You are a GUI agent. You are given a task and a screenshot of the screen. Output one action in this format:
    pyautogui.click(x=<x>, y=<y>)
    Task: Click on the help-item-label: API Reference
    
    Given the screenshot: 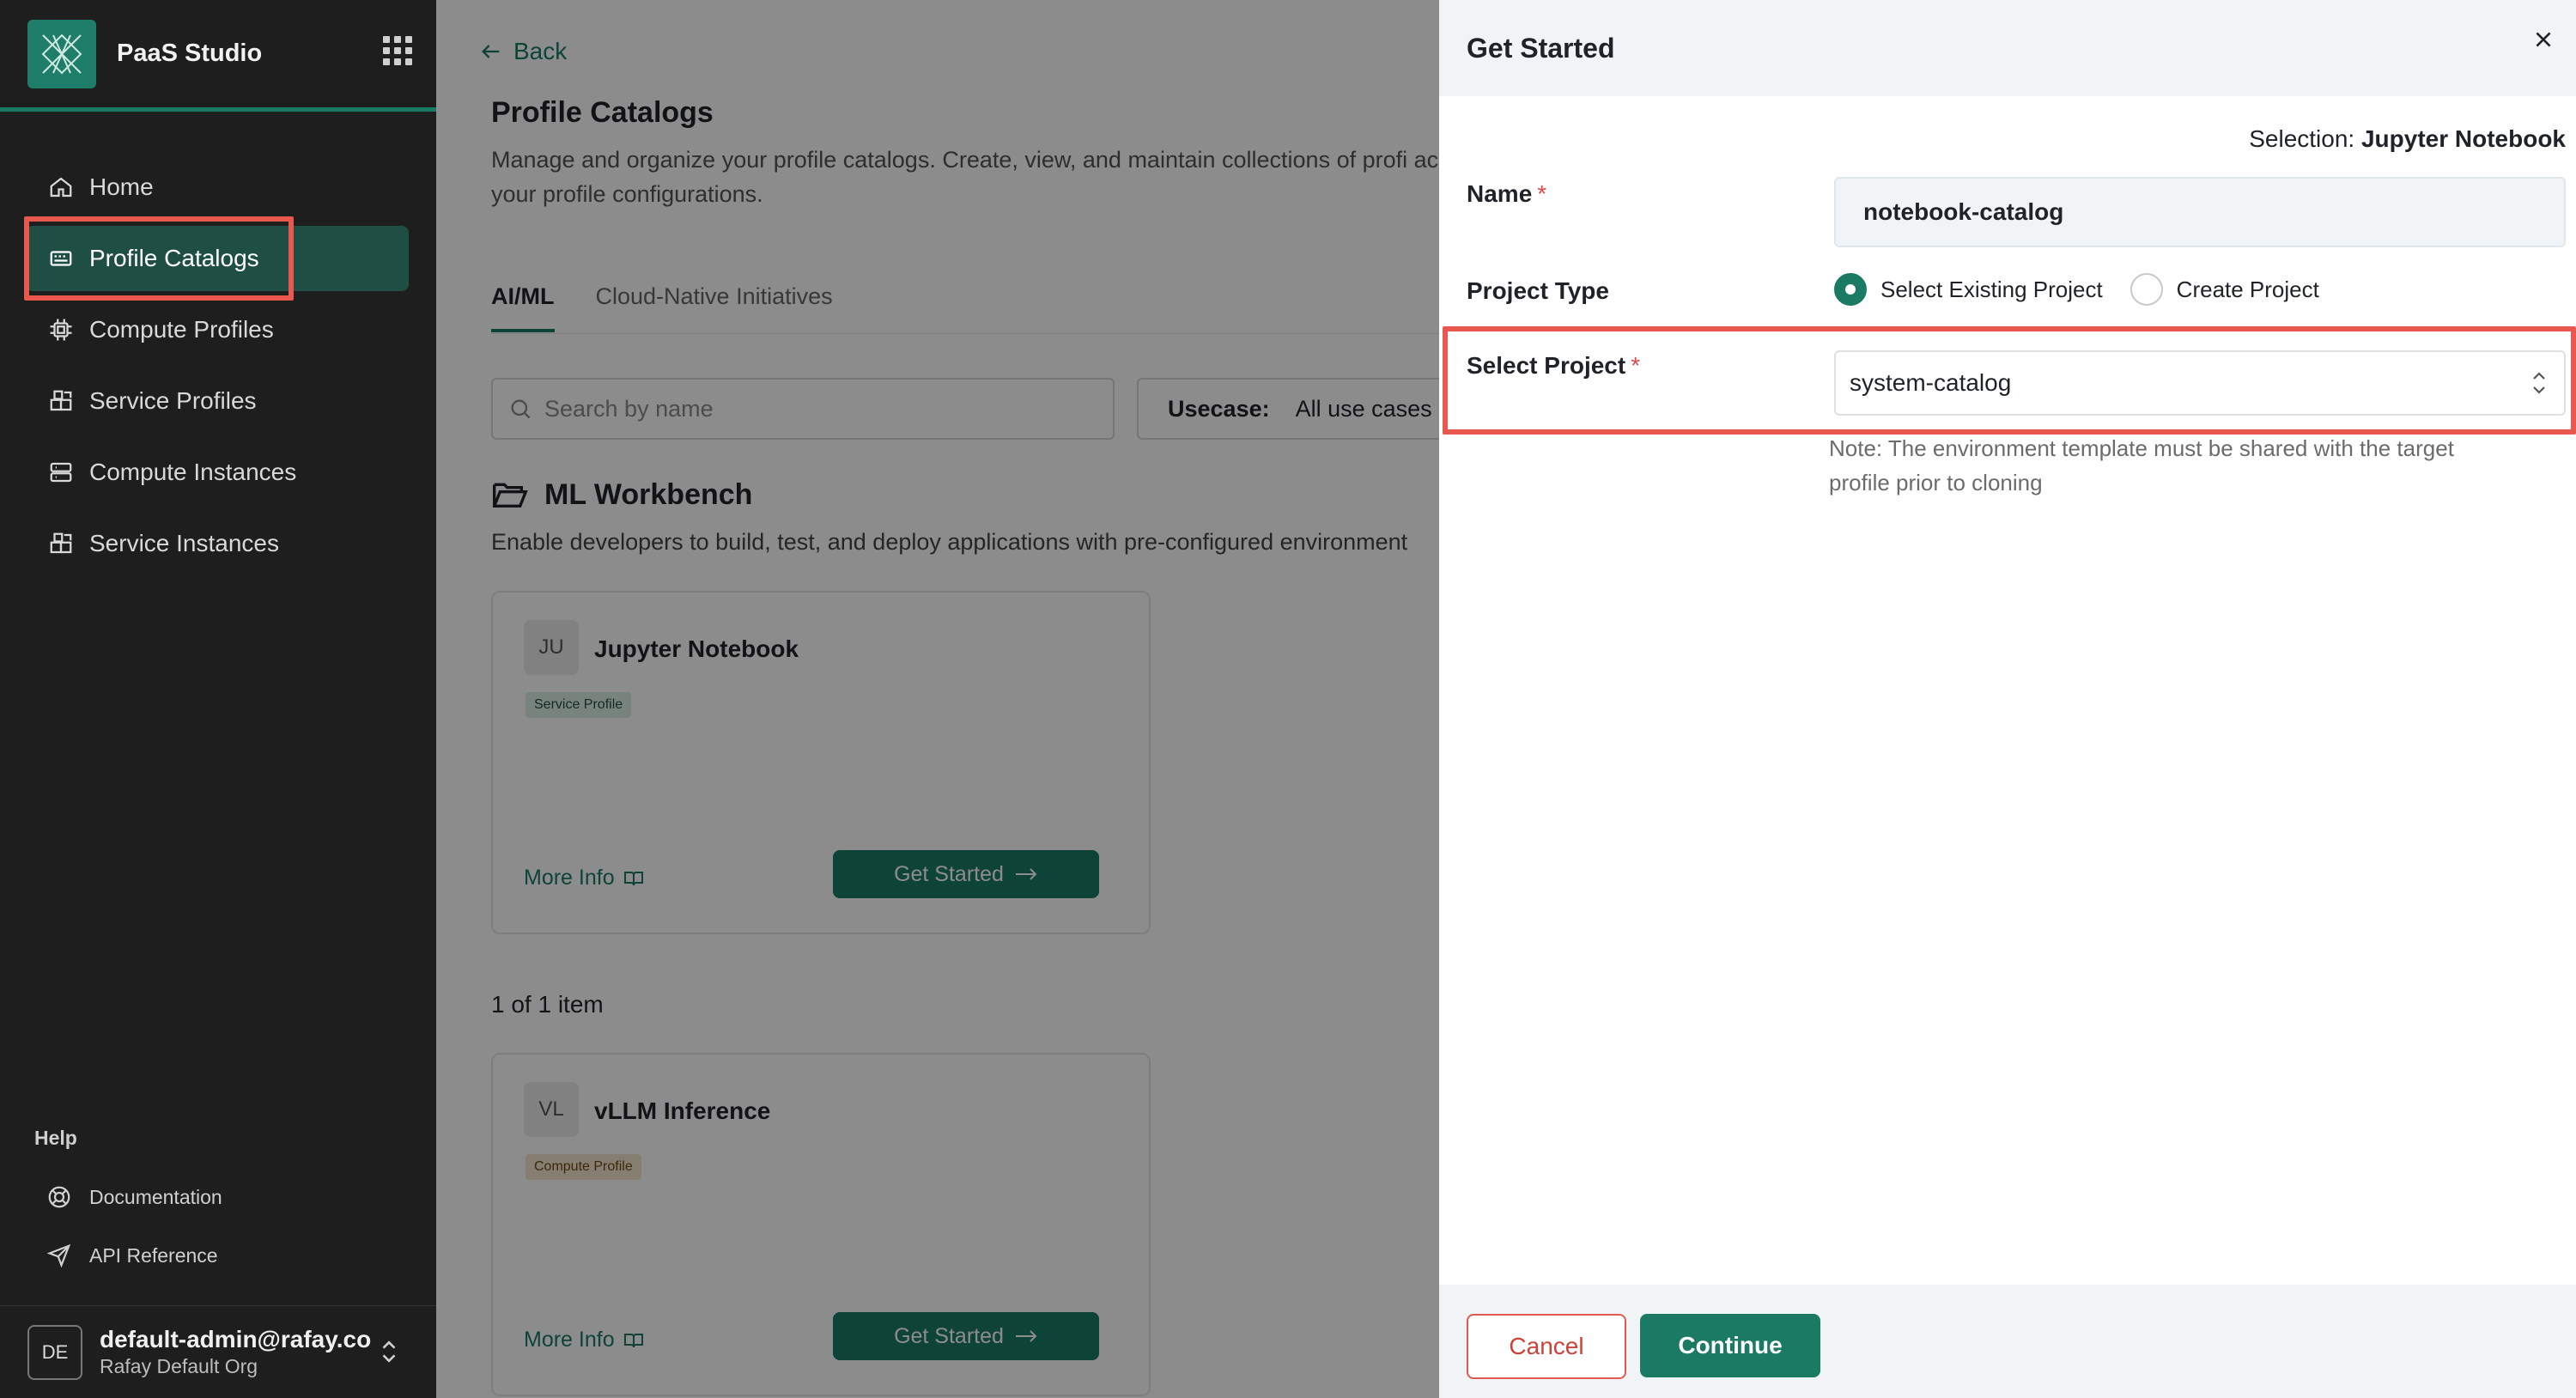 What is the action you would take?
    pyautogui.click(x=153, y=1255)
    